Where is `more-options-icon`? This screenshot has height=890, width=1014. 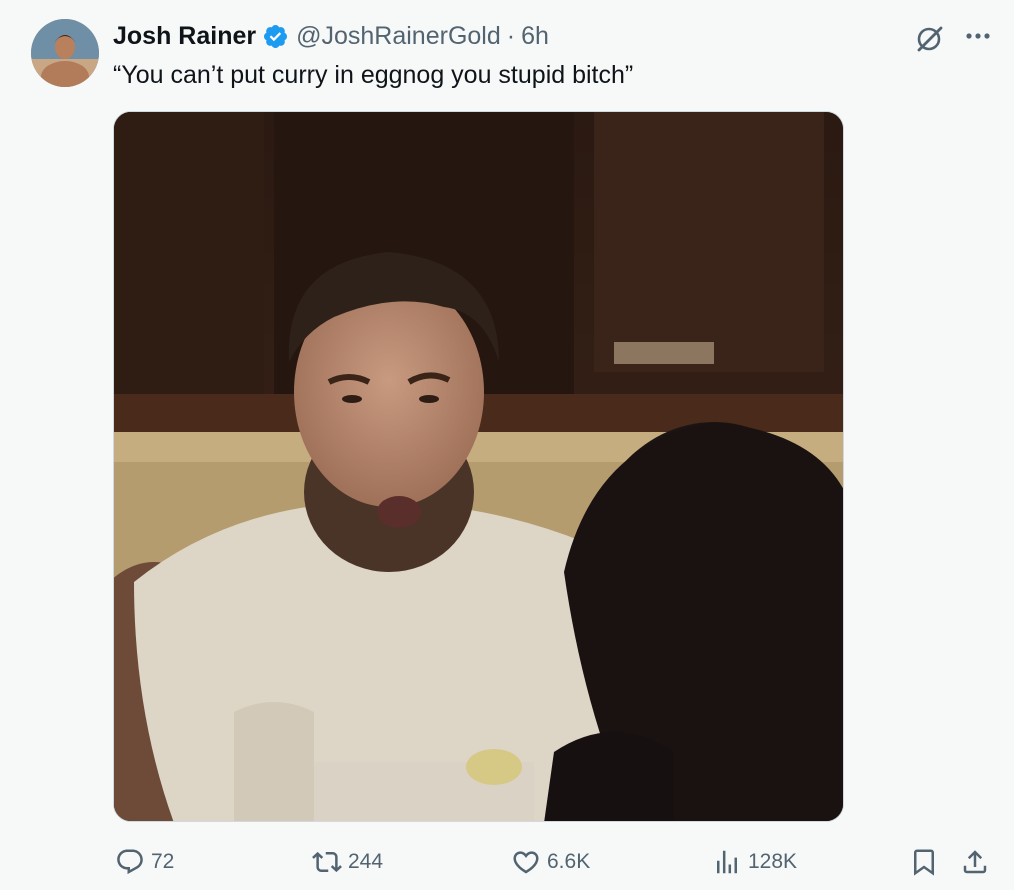 more-options-icon is located at coordinates (978, 36).